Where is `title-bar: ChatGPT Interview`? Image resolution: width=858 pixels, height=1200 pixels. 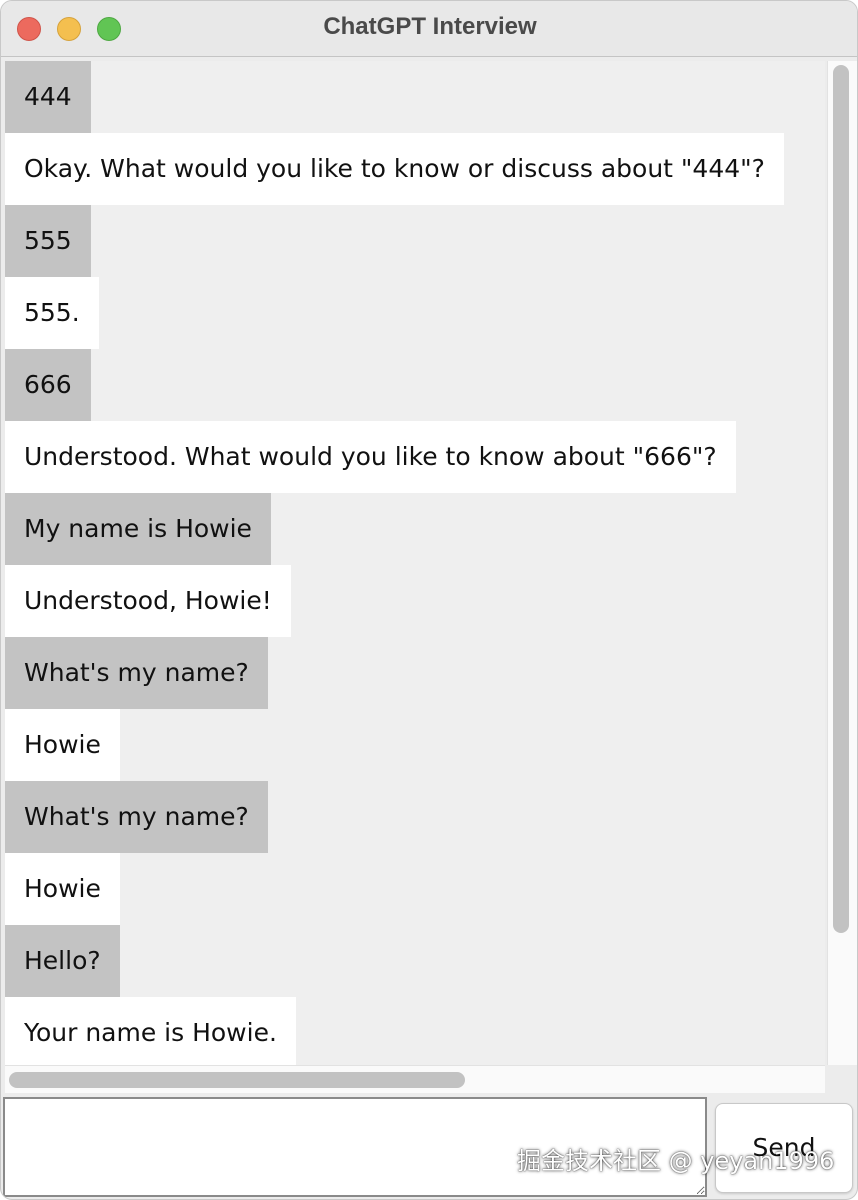
title-bar: ChatGPT Interview is located at coordinates (429, 29).